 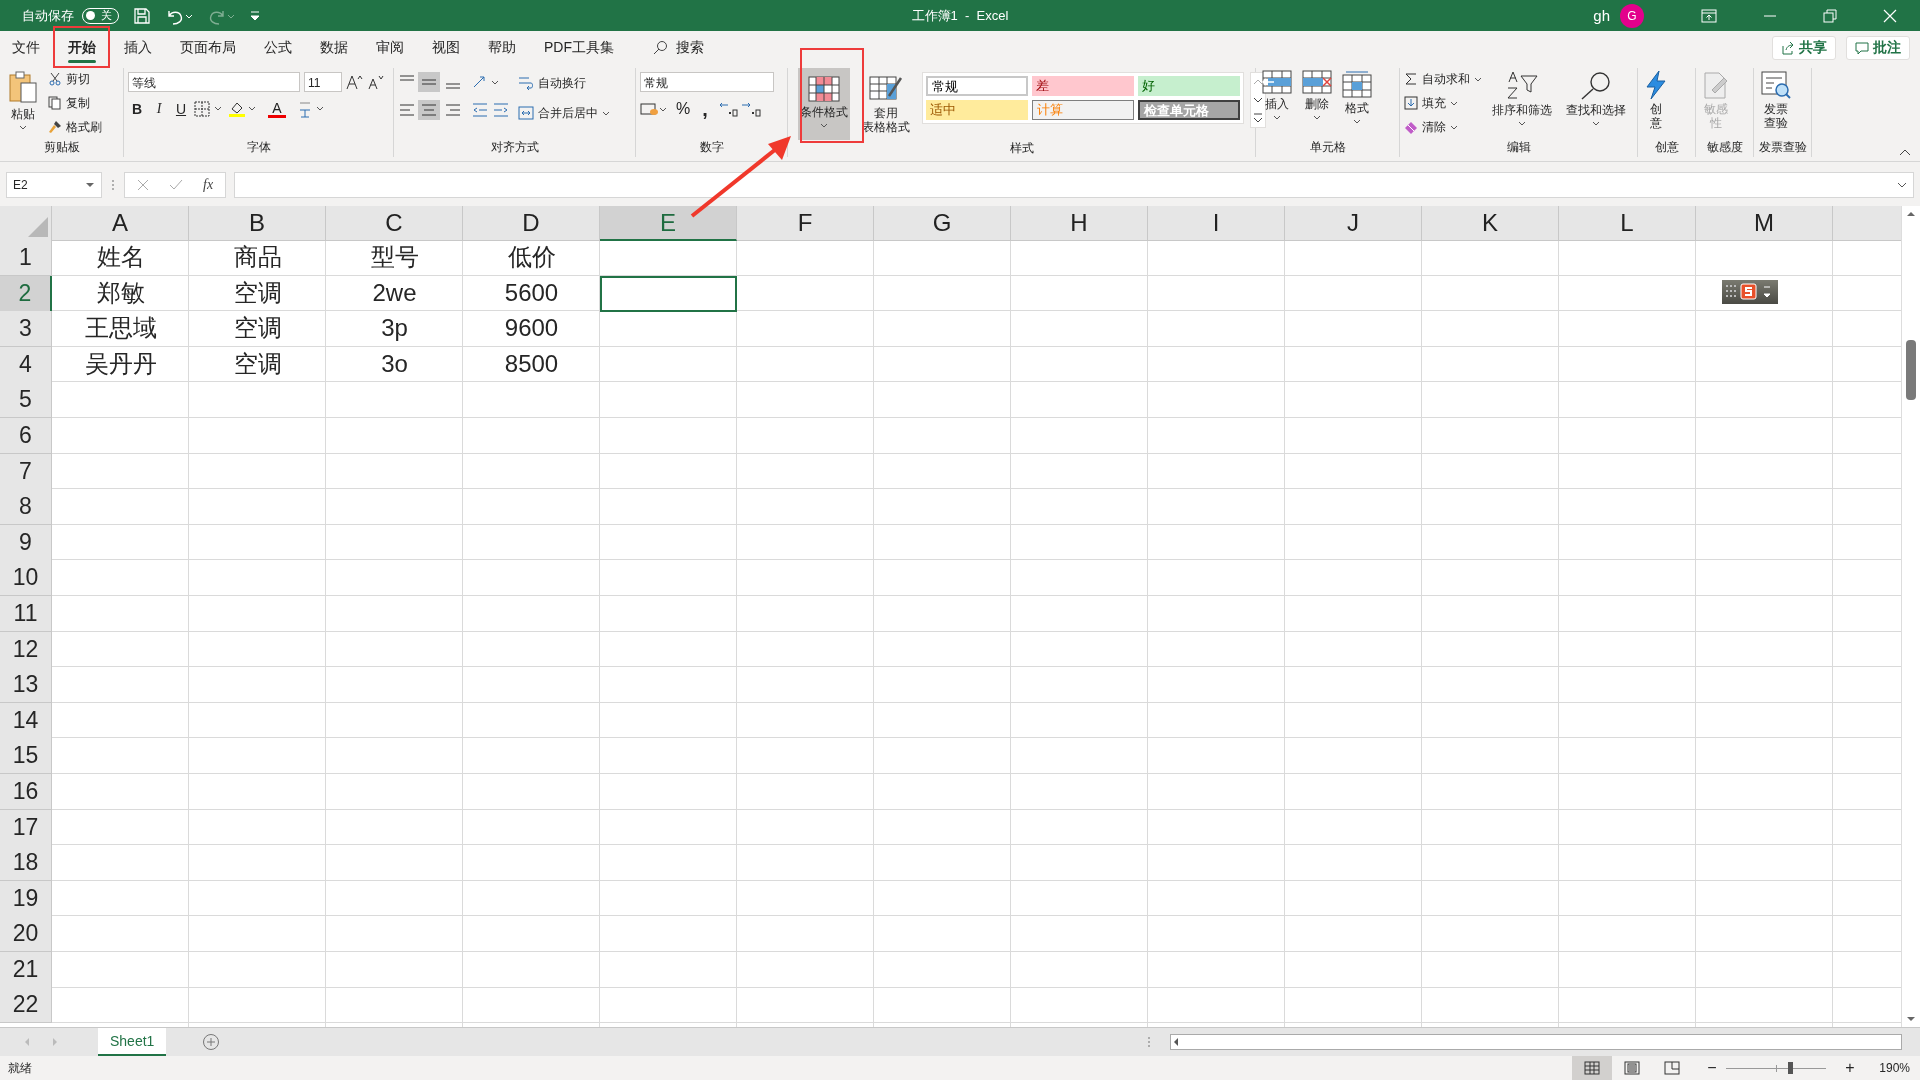 I want to click on number-format-field: 常规, so click(x=707, y=82).